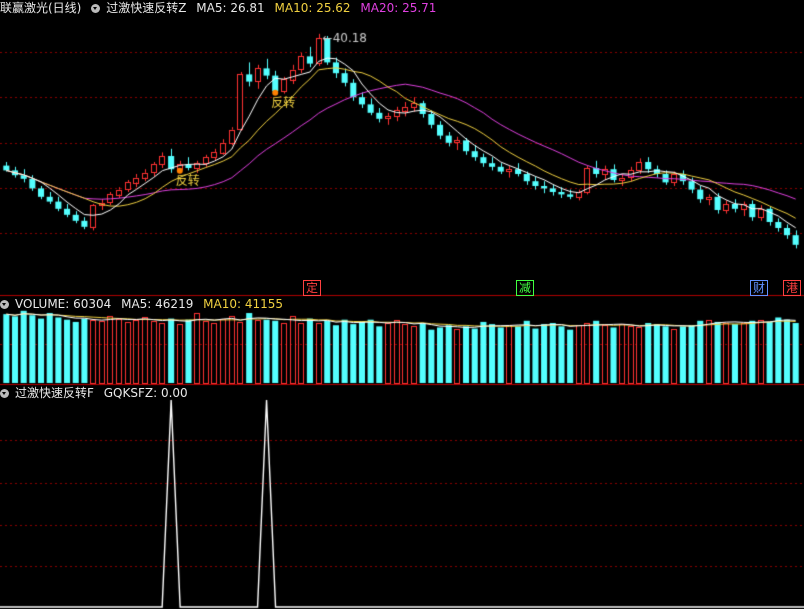  What do you see at coordinates (312, 8) in the screenshot?
I see `ma10-readout: MA10: 25.62` at bounding box center [312, 8].